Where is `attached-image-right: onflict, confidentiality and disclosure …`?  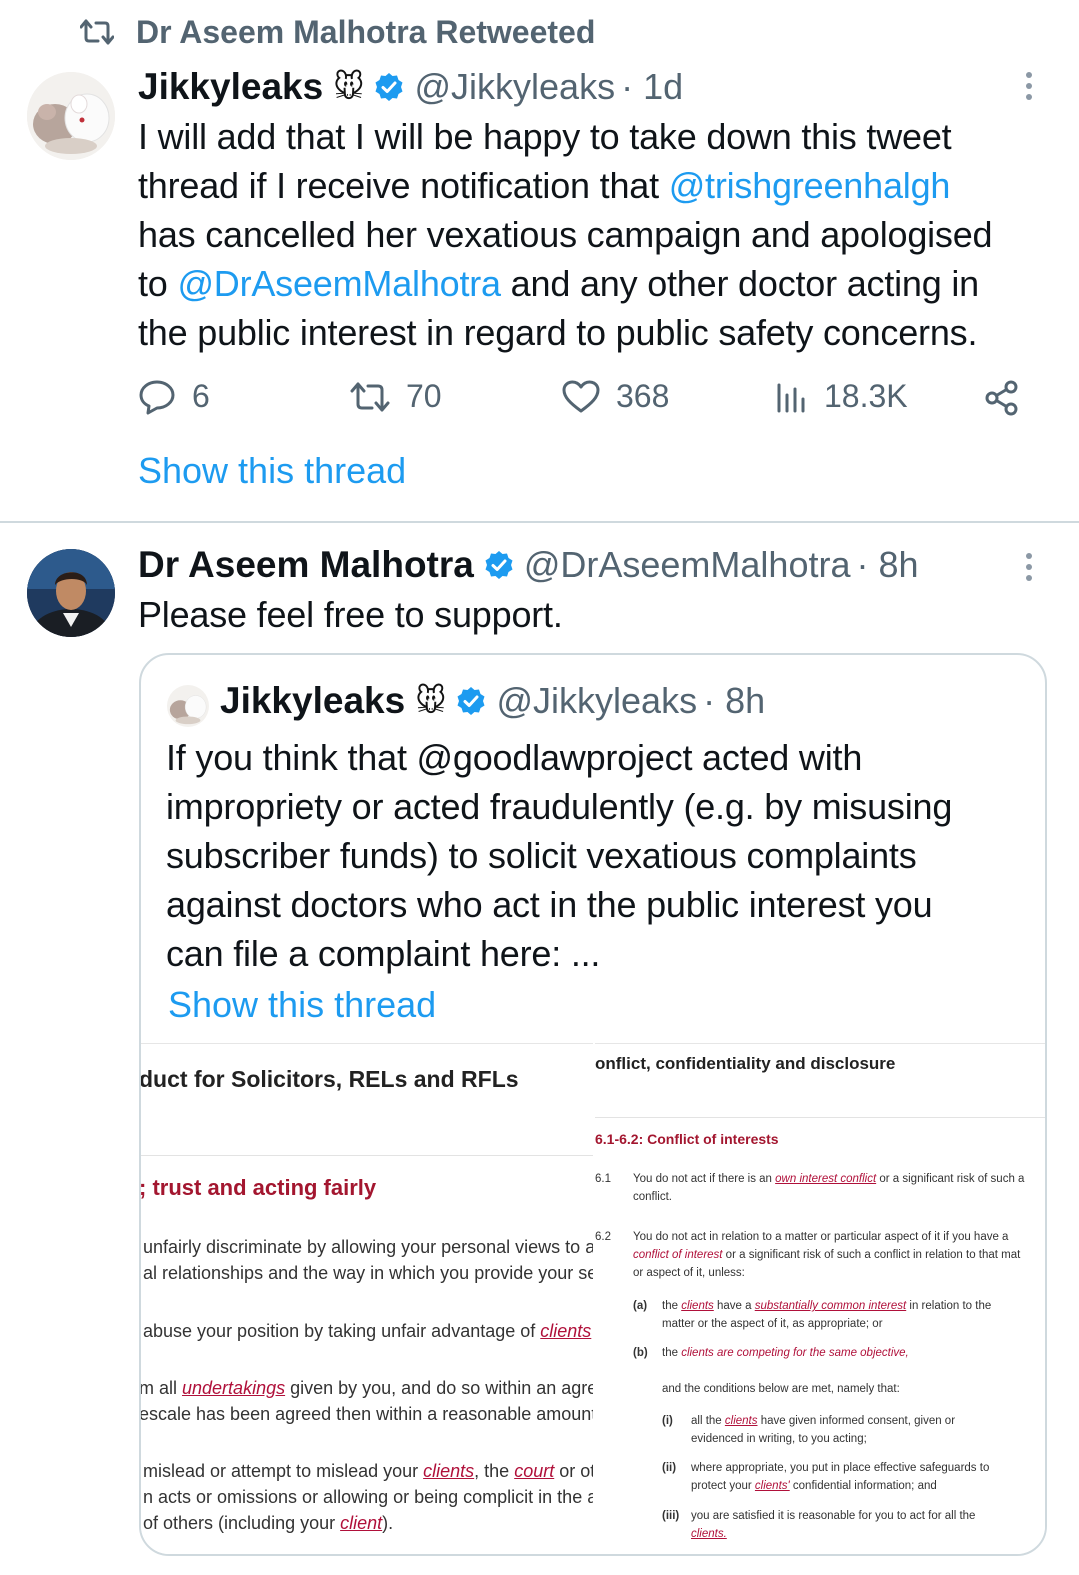
attached-image-right: onflict, confidentiality and disclosure … is located at coordinates (820, 1298).